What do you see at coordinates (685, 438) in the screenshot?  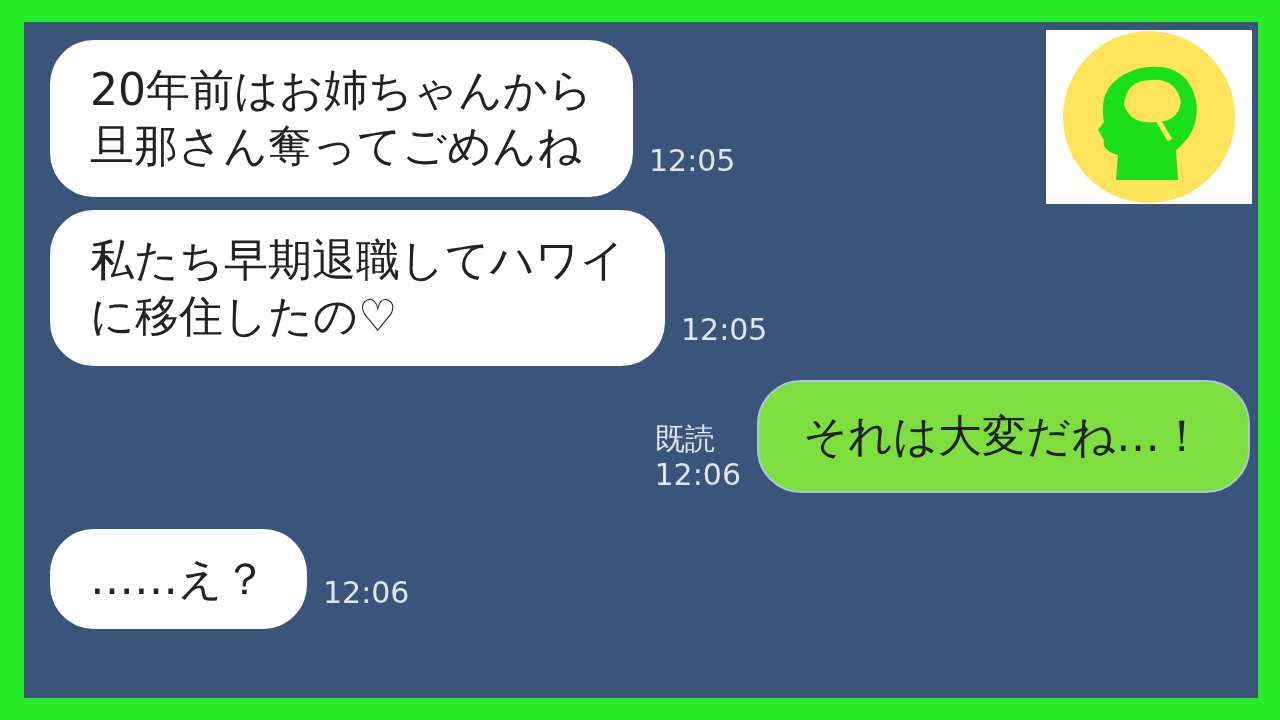 I see `read-receipt: 既読` at bounding box center [685, 438].